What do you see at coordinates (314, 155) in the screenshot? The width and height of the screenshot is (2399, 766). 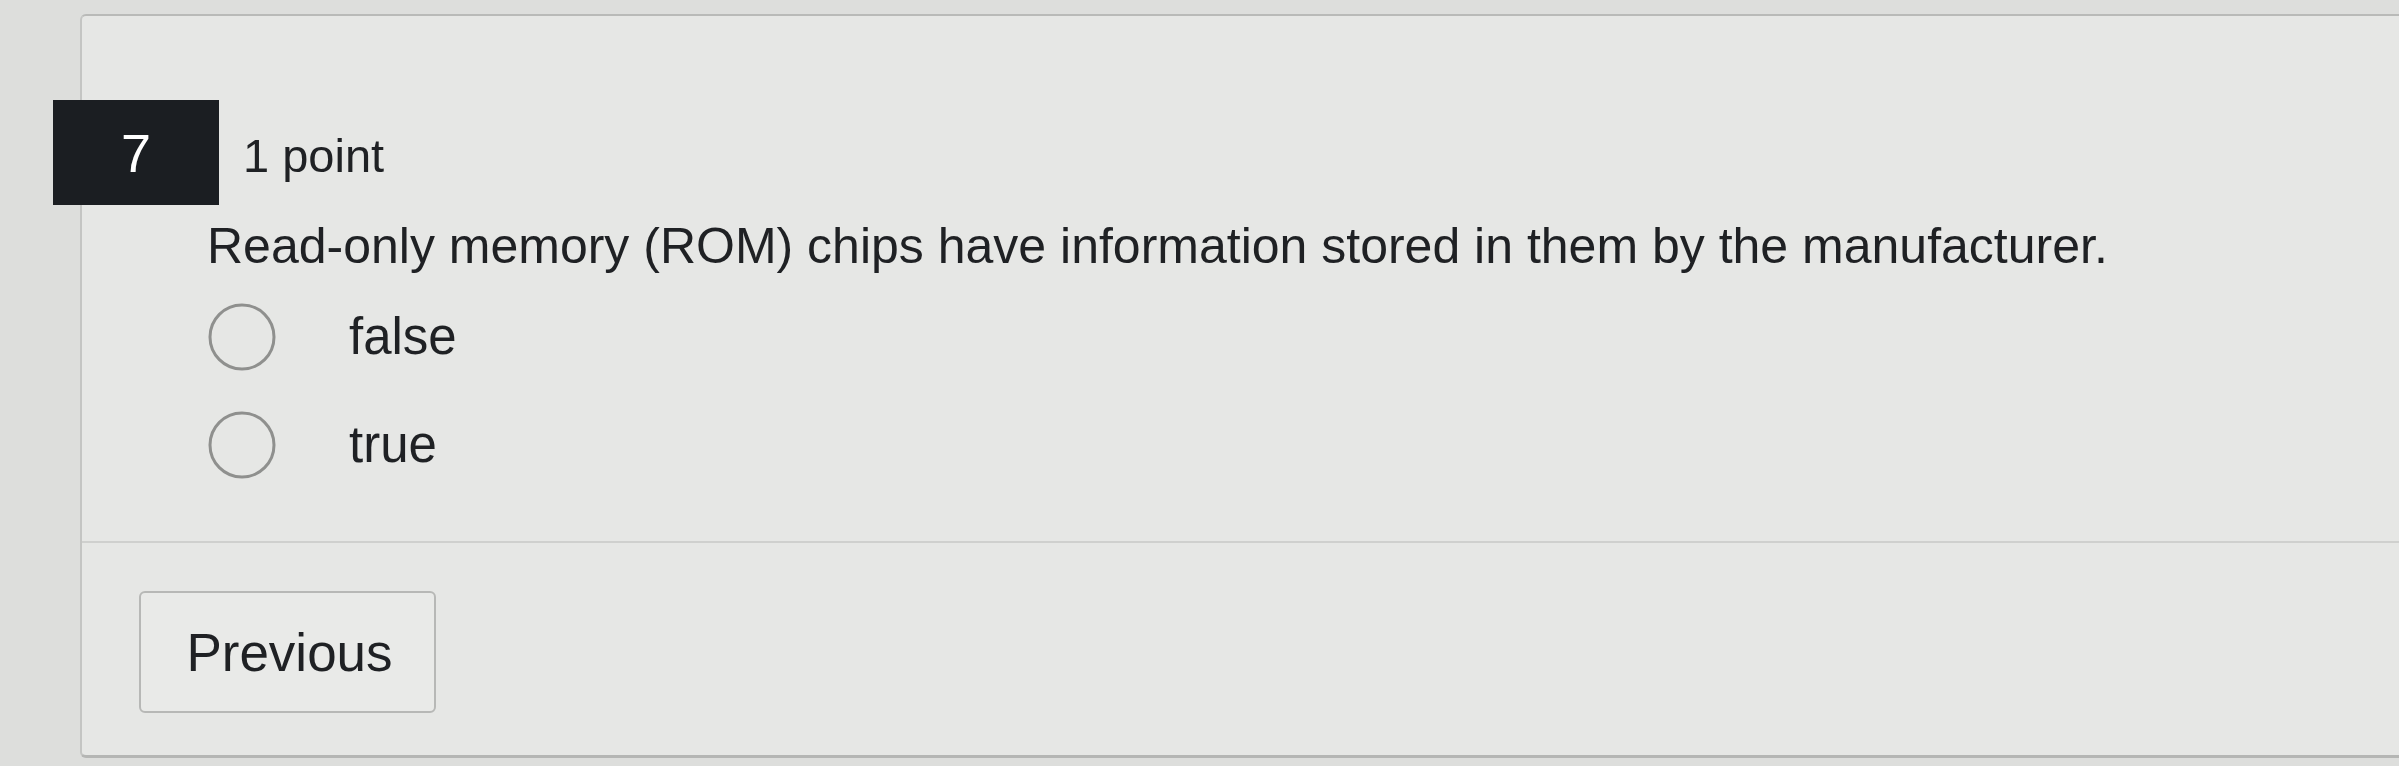 I see `points-label: 1 point` at bounding box center [314, 155].